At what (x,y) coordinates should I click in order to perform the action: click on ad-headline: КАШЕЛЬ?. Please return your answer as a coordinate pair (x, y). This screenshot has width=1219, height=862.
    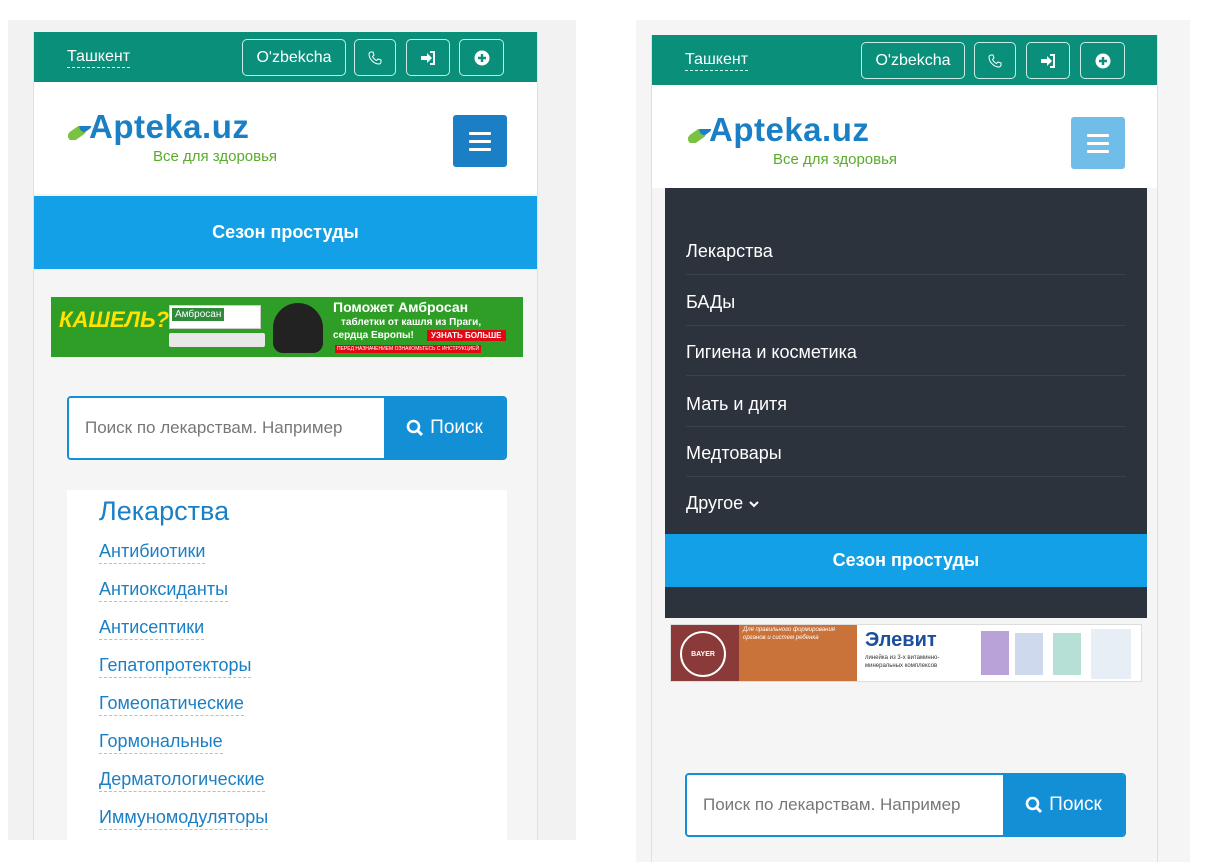
    Looking at the image, I should click on (114, 319).